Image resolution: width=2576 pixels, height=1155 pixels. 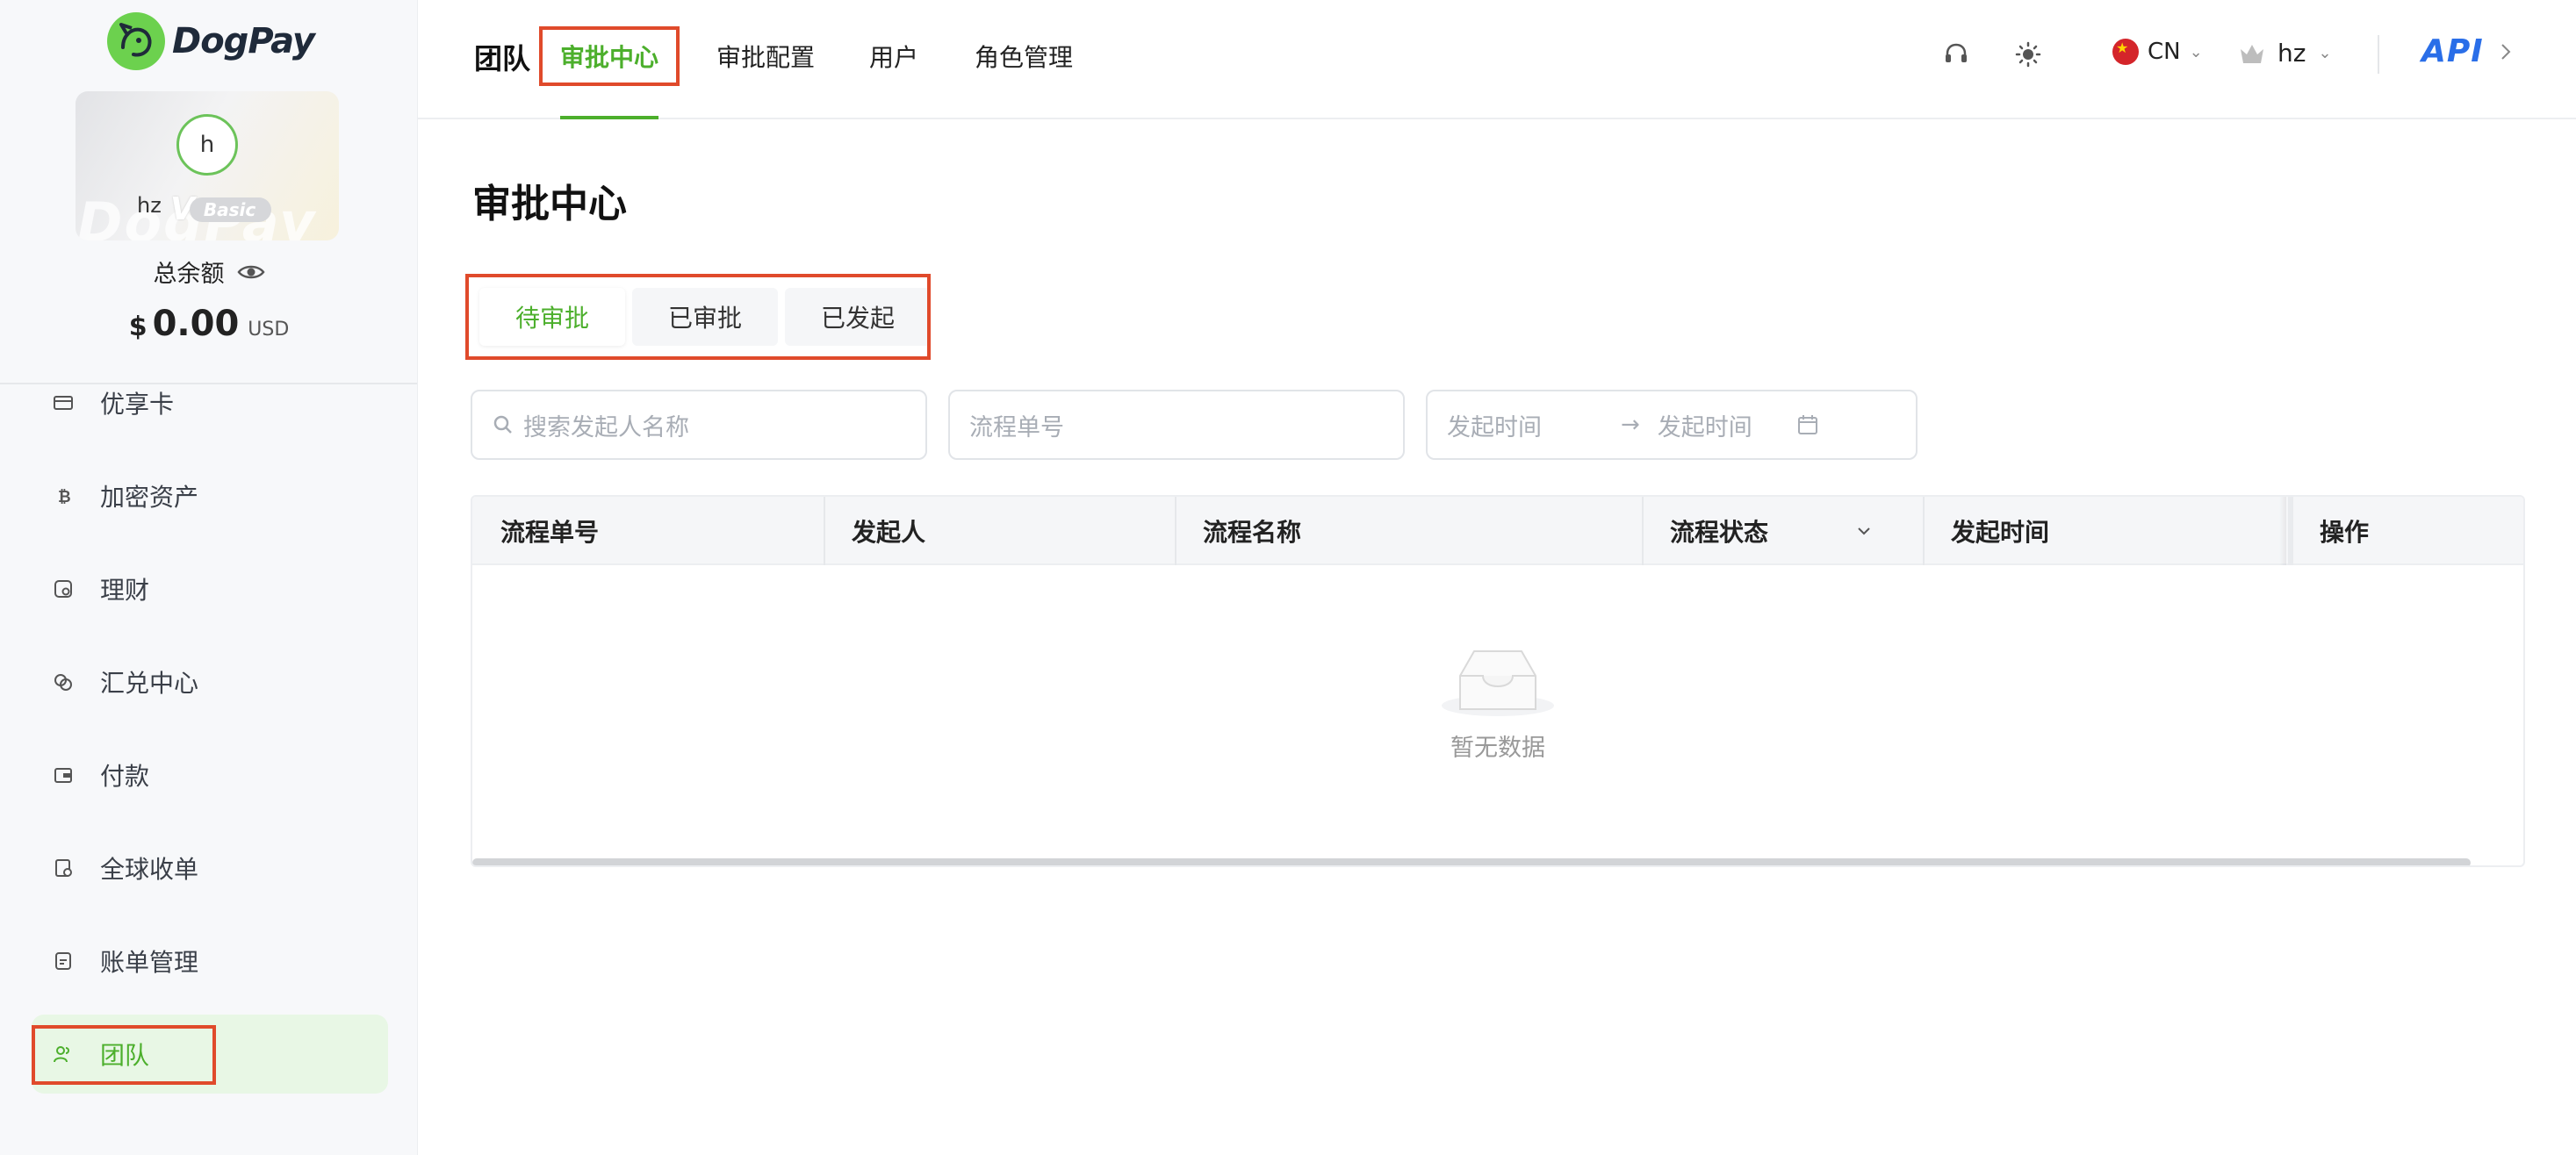 I want to click on column-actions: 操作, so click(x=2345, y=532).